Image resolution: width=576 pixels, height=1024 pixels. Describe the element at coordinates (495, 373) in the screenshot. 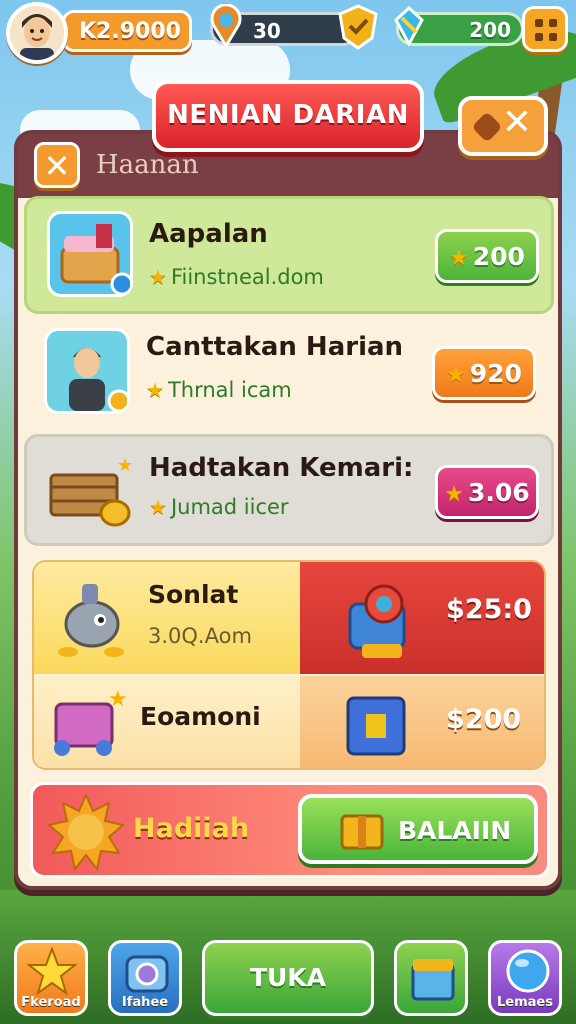

I see `price-value: 920` at that location.